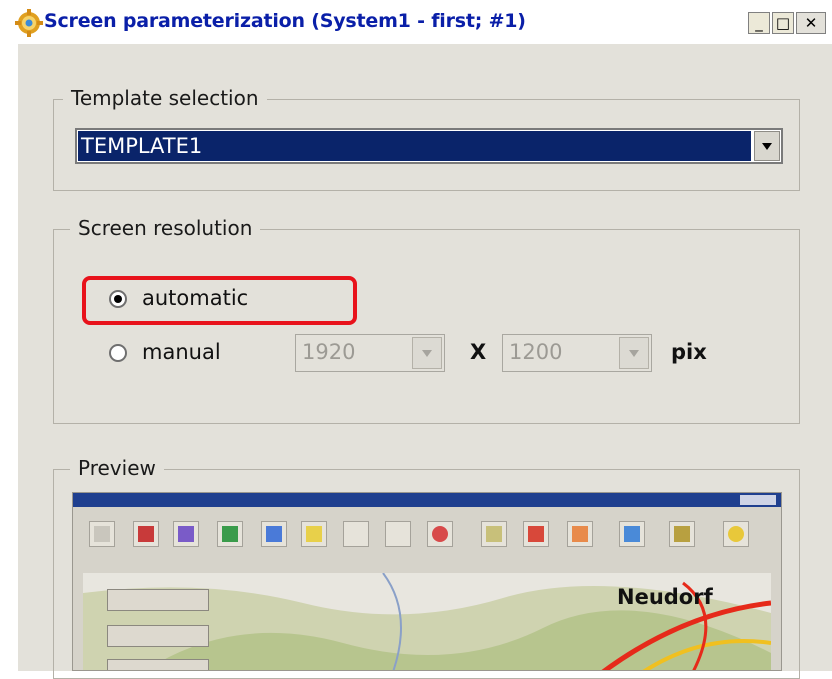 This screenshot has width=832, height=679. What do you see at coordinates (29, 23) in the screenshot?
I see `gear-icon` at bounding box center [29, 23].